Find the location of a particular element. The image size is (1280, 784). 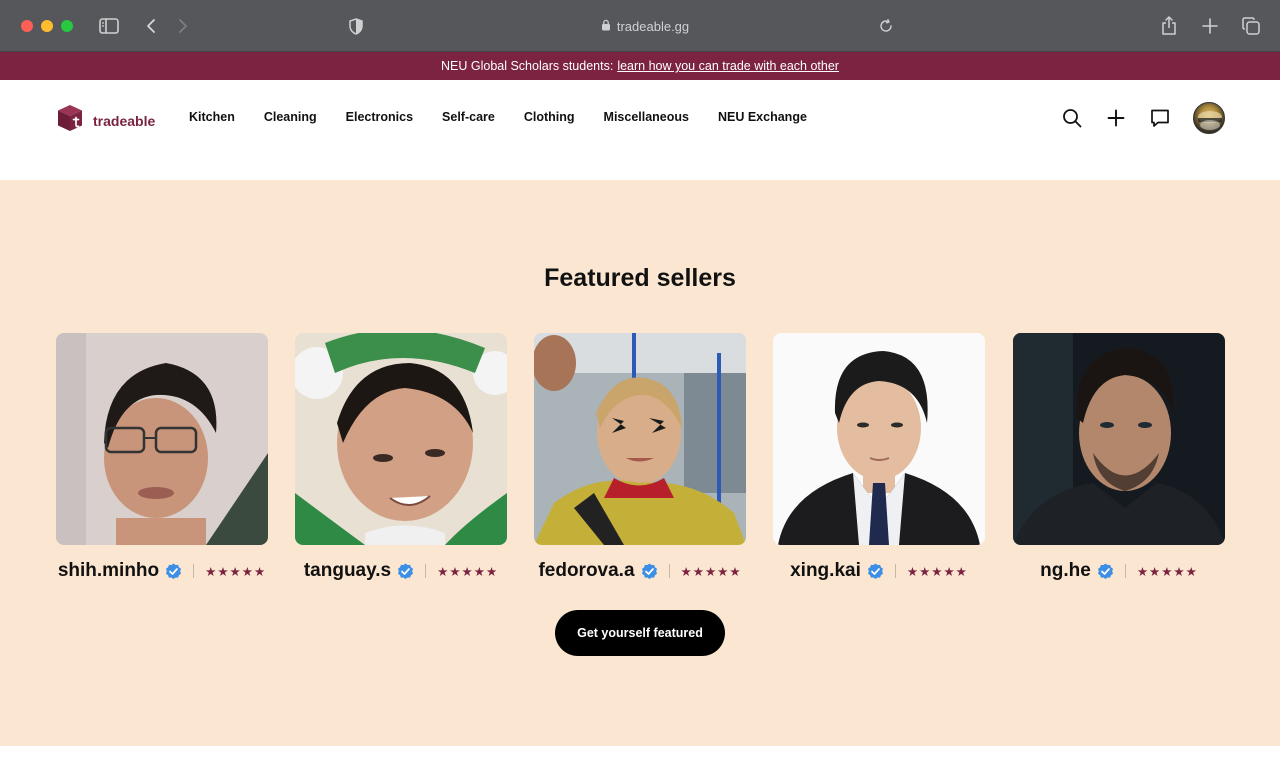

seller-name: fedorova.a is located at coordinates (586, 571).